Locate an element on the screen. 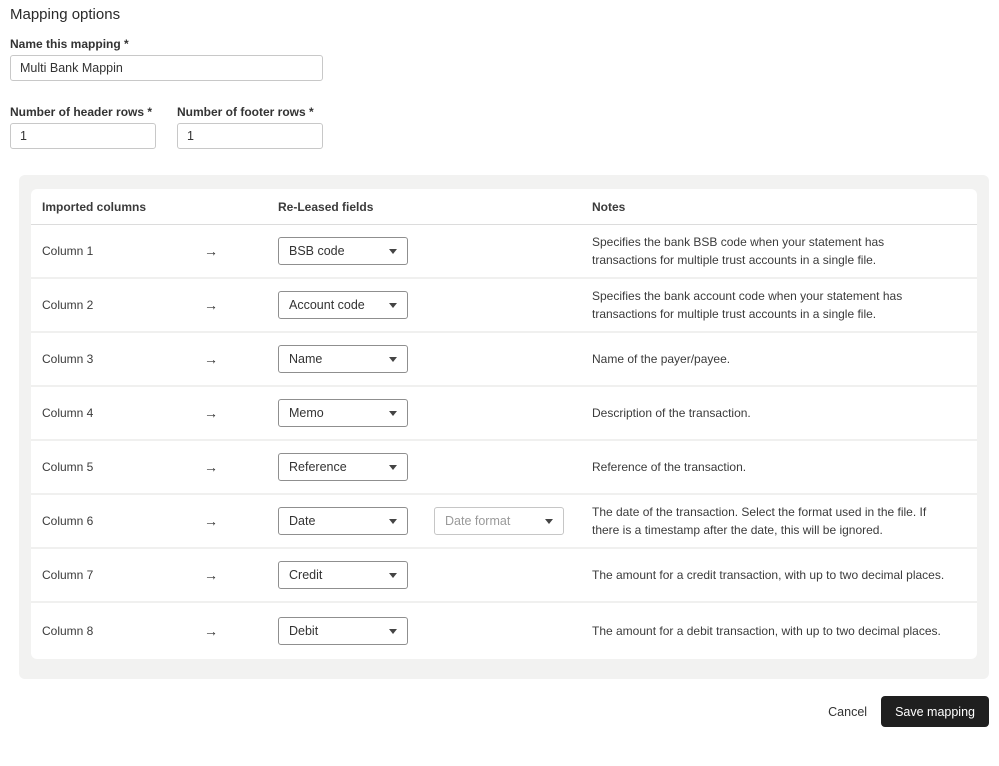  imported-column-label: Column 2 is located at coordinates (68, 305).